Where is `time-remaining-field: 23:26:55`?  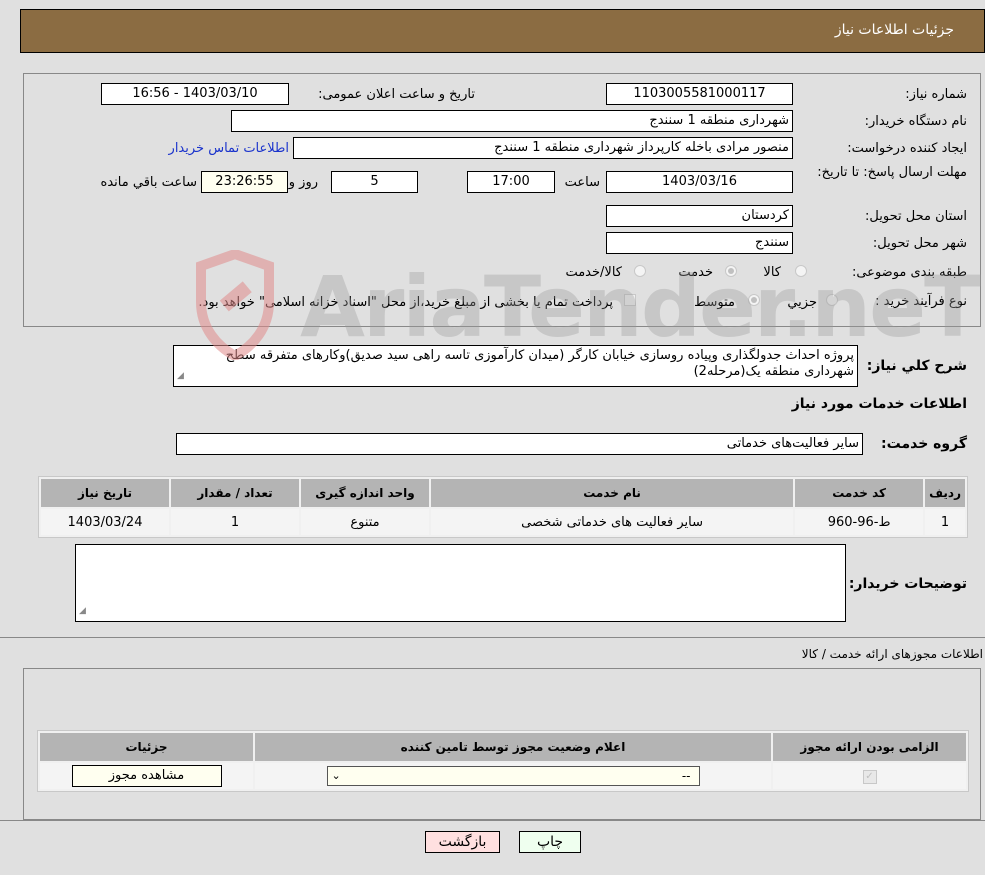
time-remaining-field: 23:26:55 is located at coordinates (244, 182).